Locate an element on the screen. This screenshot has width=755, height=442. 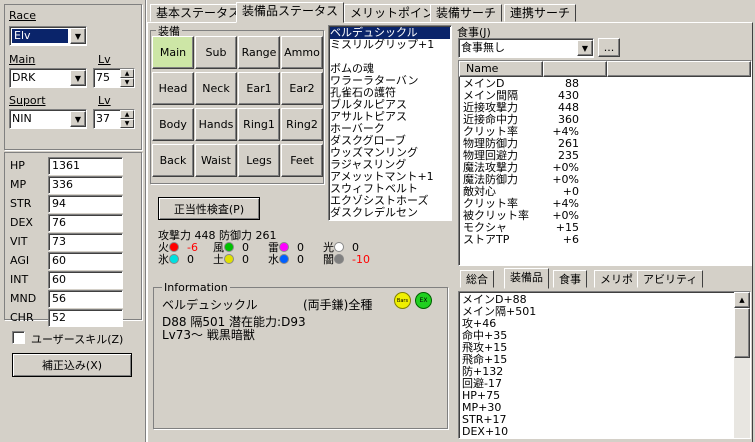
stat-label: MP is located at coordinates (18, 184).